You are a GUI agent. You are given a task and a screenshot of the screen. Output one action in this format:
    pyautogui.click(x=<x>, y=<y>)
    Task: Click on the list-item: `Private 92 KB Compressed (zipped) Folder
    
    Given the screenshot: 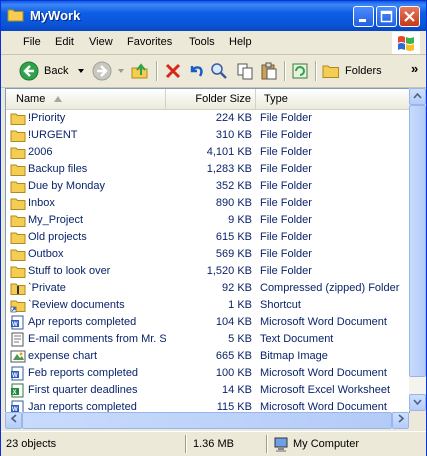 What is the action you would take?
    pyautogui.click(x=207, y=288)
    